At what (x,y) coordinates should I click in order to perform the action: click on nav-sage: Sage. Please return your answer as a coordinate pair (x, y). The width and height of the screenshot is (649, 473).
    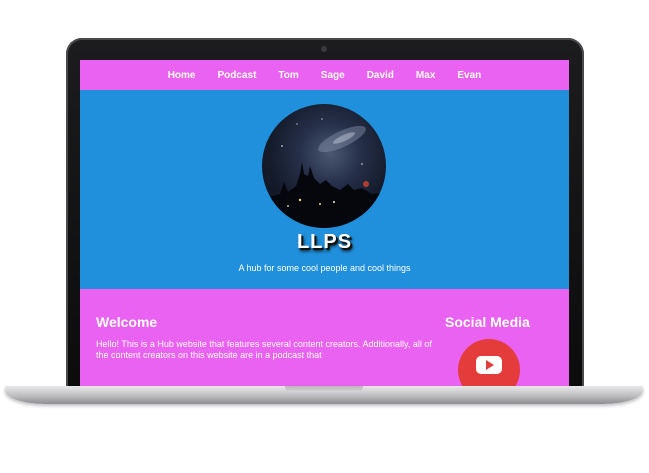
    Looking at the image, I should click on (333, 75).